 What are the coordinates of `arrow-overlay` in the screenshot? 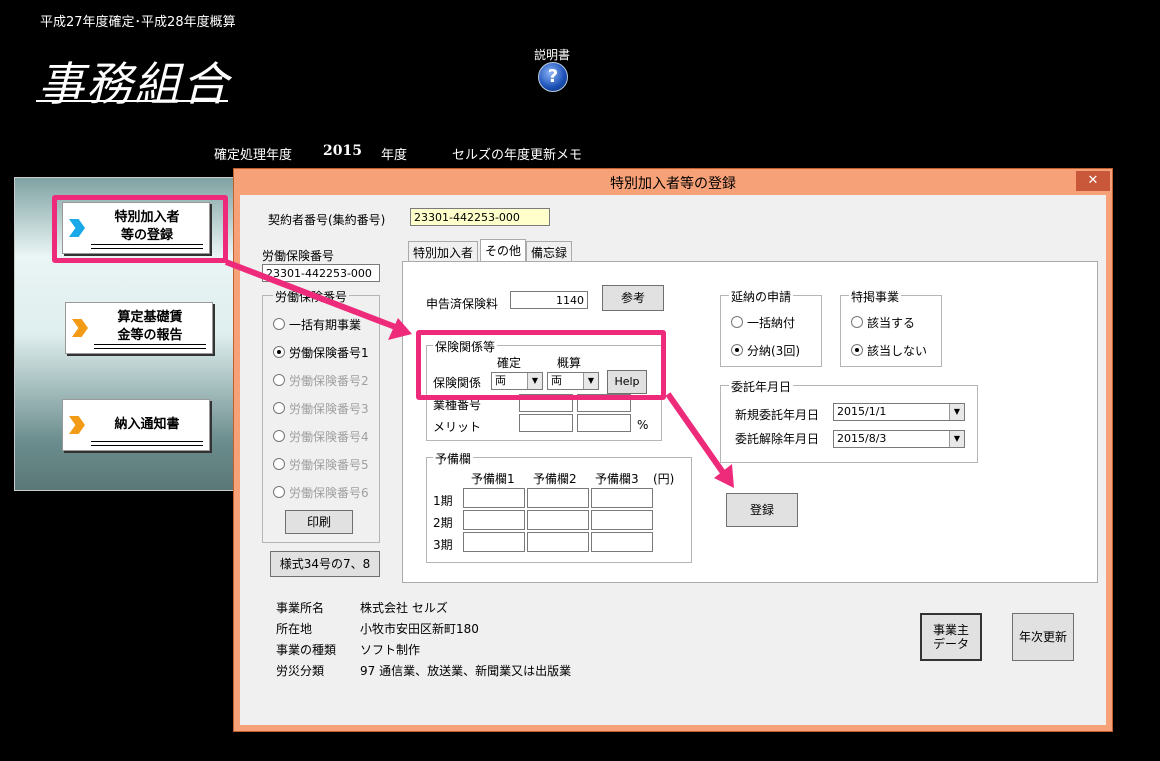 It's located at (479, 373).